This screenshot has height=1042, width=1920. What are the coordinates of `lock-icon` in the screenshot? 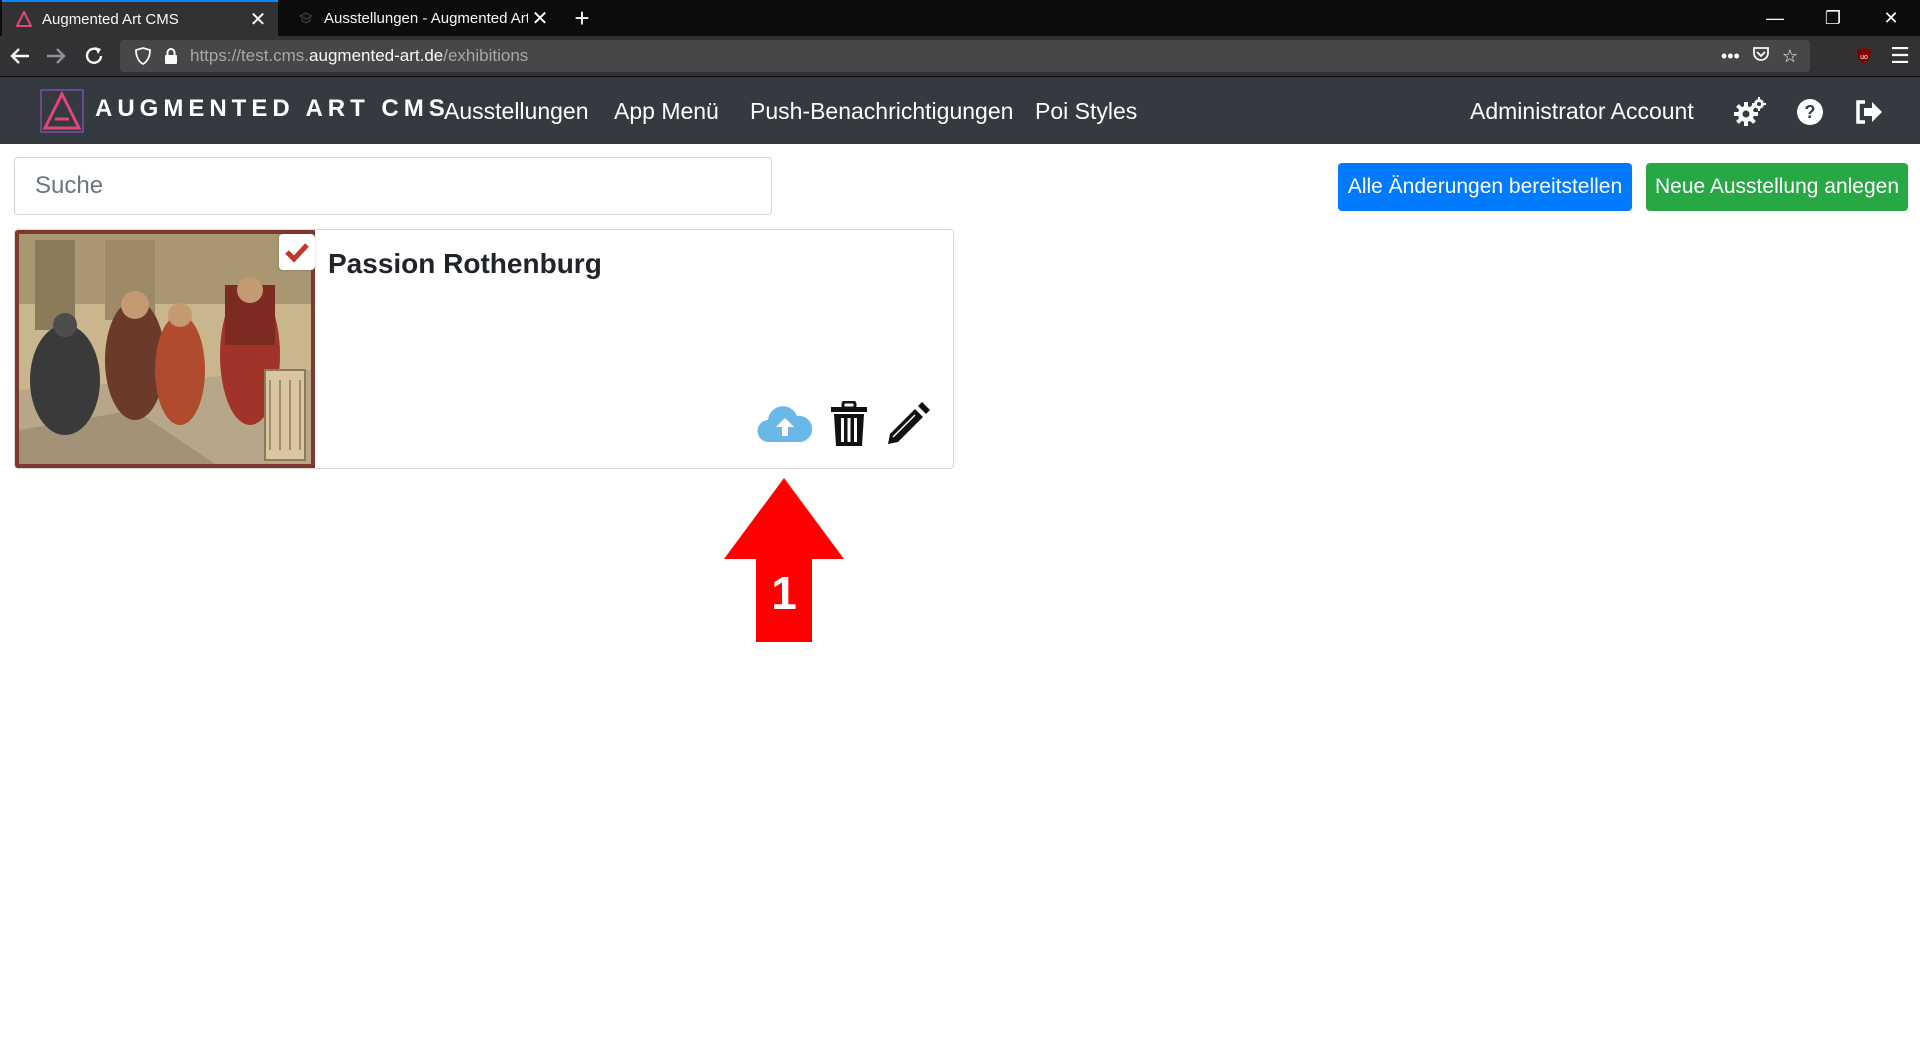 It's located at (171, 56).